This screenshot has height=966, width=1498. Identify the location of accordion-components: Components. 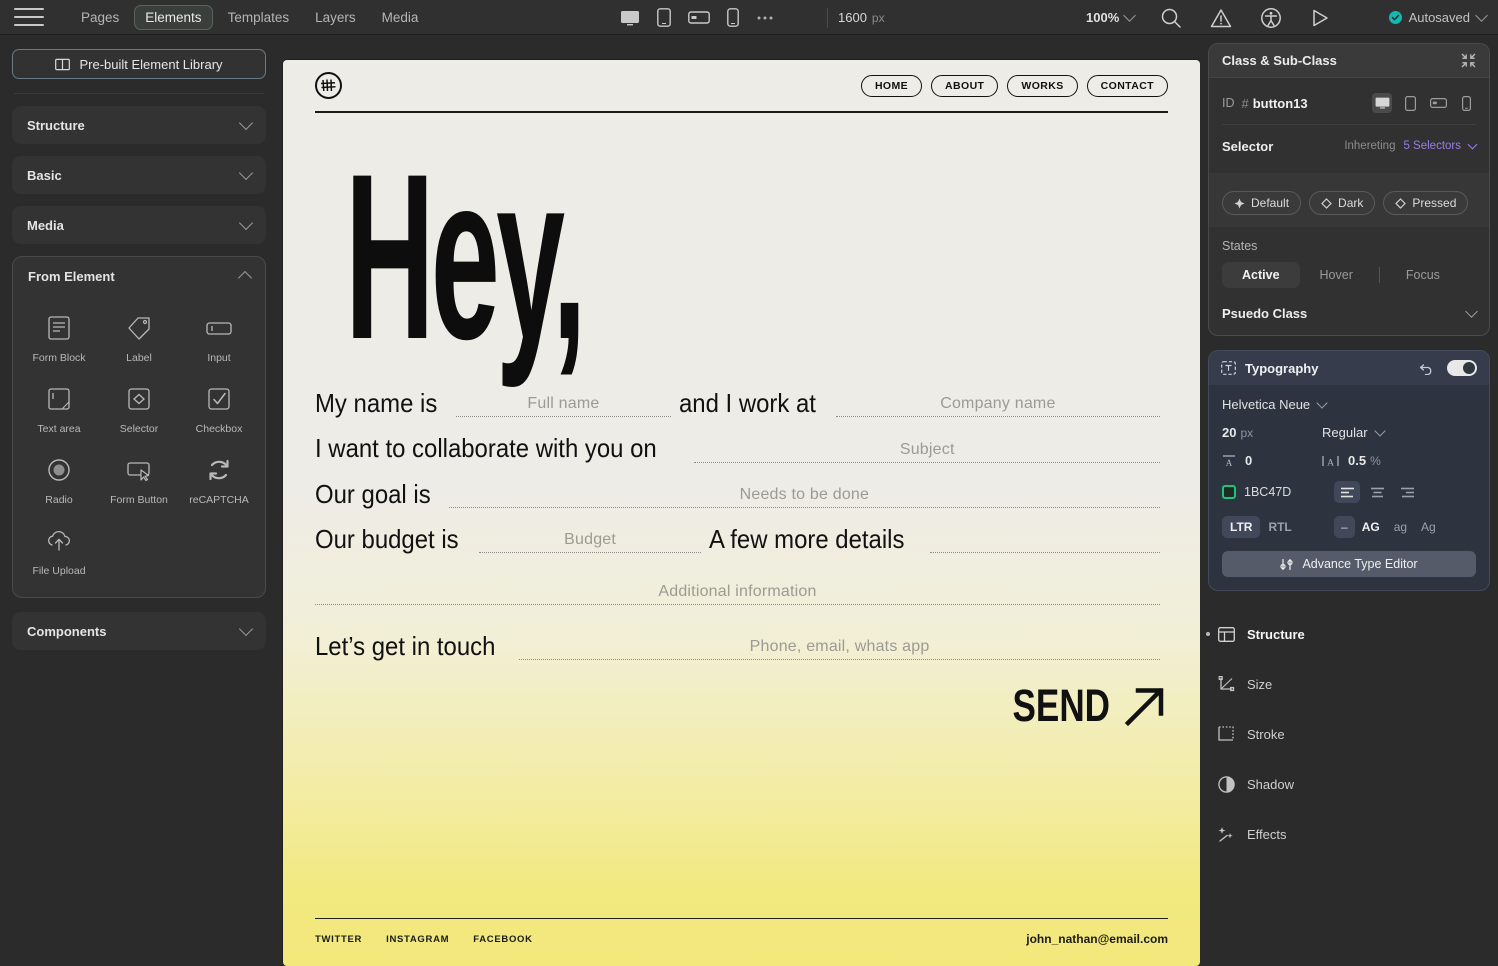
(139, 631).